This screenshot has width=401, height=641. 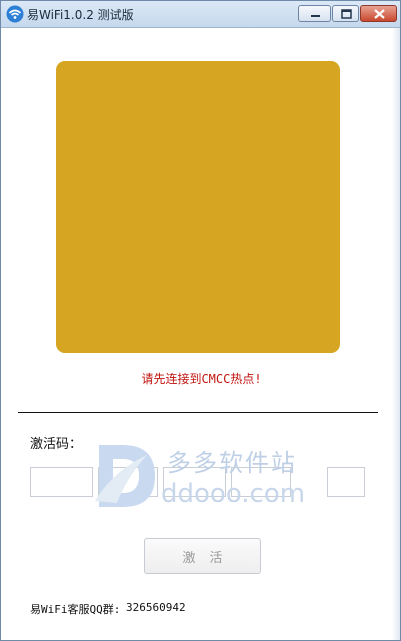 I want to click on maximize-icon, so click(x=346, y=14).